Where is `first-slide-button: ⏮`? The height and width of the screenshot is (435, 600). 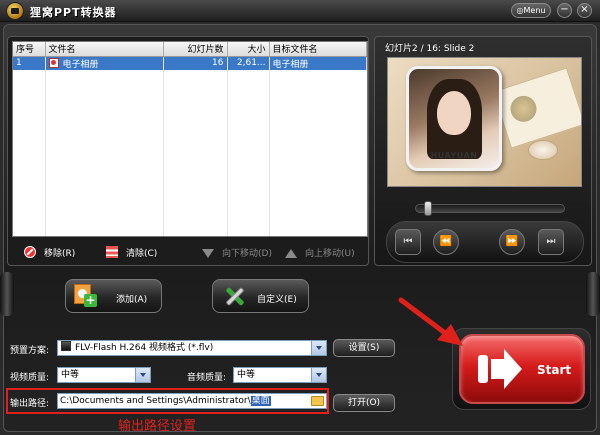 first-slide-button: ⏮ is located at coordinates (408, 242).